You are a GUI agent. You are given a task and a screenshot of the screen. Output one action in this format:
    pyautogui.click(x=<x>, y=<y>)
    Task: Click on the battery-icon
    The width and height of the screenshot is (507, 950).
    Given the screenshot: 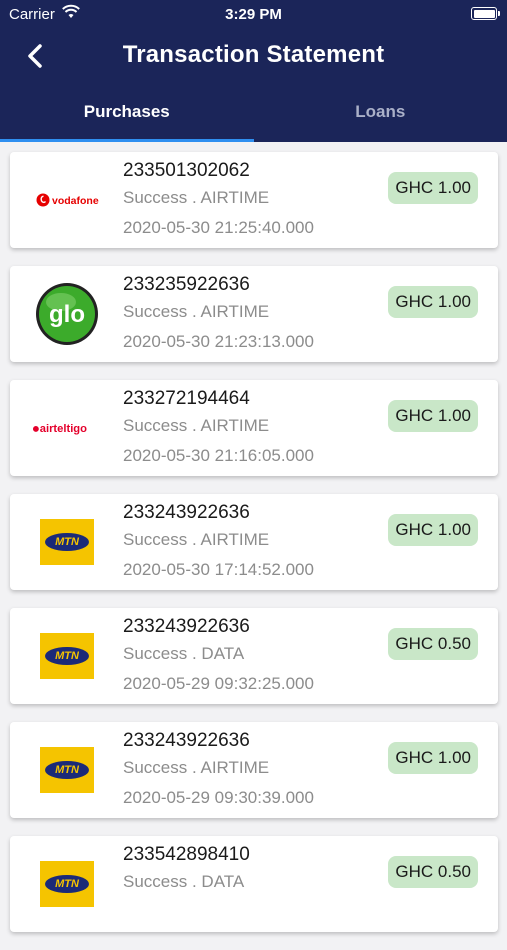 What is the action you would take?
    pyautogui.click(x=484, y=13)
    